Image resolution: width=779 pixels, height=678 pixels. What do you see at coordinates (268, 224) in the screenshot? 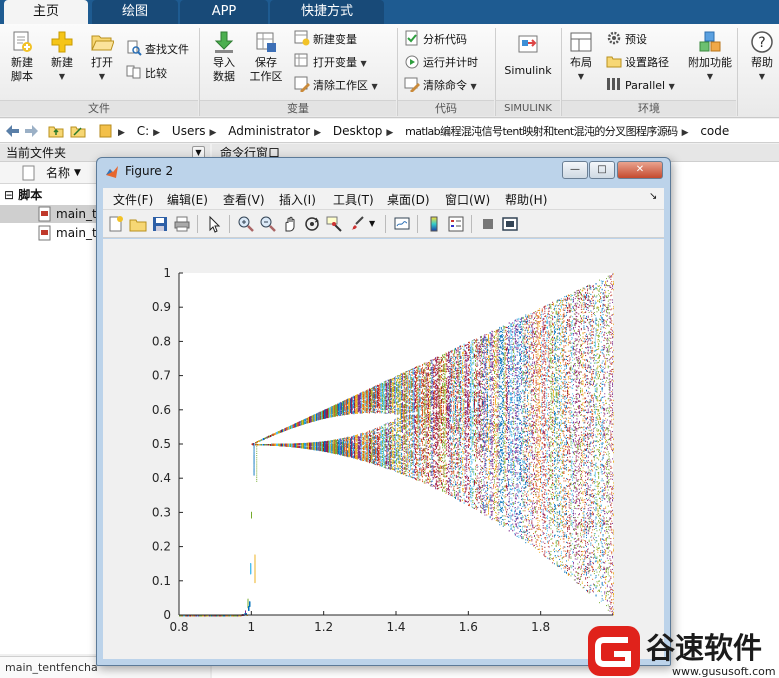
I see `zoom-out-icon` at bounding box center [268, 224].